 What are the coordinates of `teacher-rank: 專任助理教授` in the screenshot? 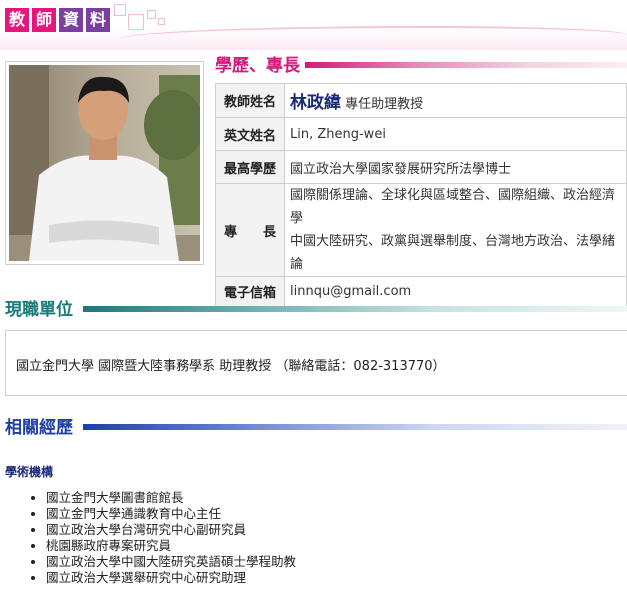 It's located at (384, 104).